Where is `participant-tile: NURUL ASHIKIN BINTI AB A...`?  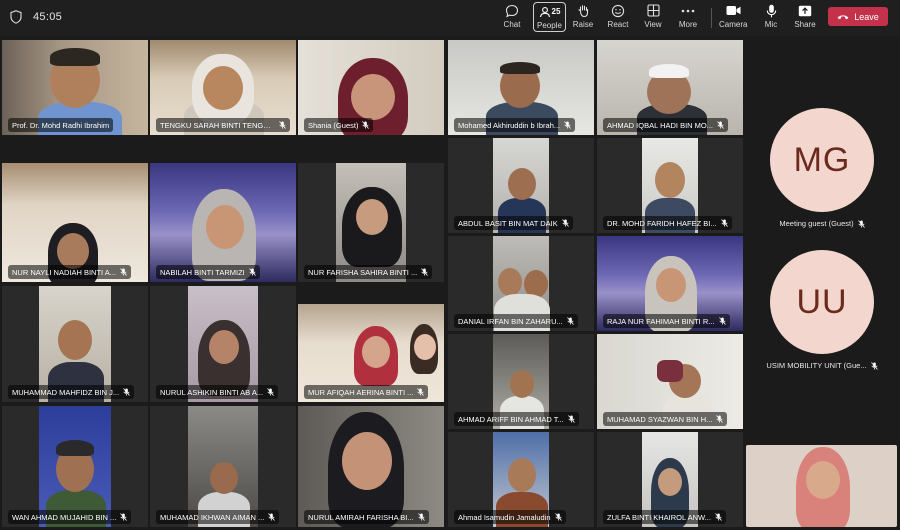
participant-tile: NURUL ASHIKIN BINTI AB A... is located at coordinates (223, 344).